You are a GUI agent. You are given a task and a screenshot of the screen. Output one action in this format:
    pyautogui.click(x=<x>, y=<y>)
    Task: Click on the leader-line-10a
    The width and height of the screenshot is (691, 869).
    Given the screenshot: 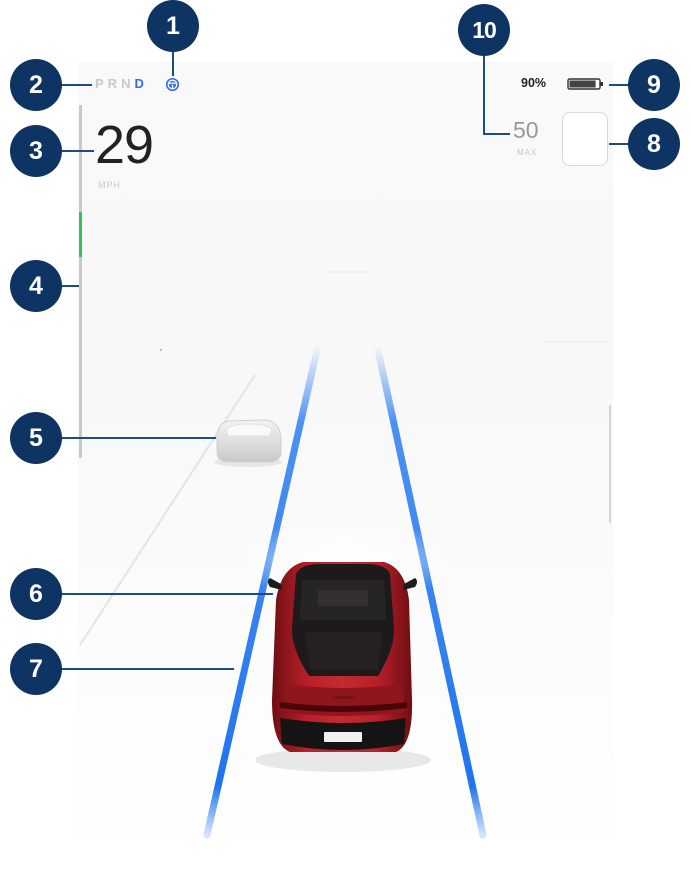 What is the action you would take?
    pyautogui.click(x=484, y=94)
    